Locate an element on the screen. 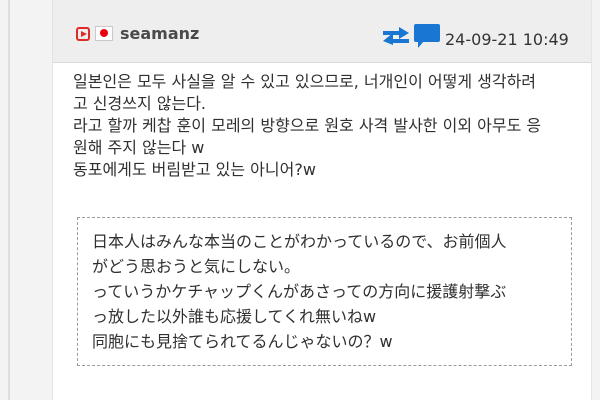 The width and height of the screenshot is (600, 400). body-line: 라고 할까 케찹 훈이 모레의 방향으로 원호 사격 발사한 이외 아무도 응 is located at coordinates (307, 125).